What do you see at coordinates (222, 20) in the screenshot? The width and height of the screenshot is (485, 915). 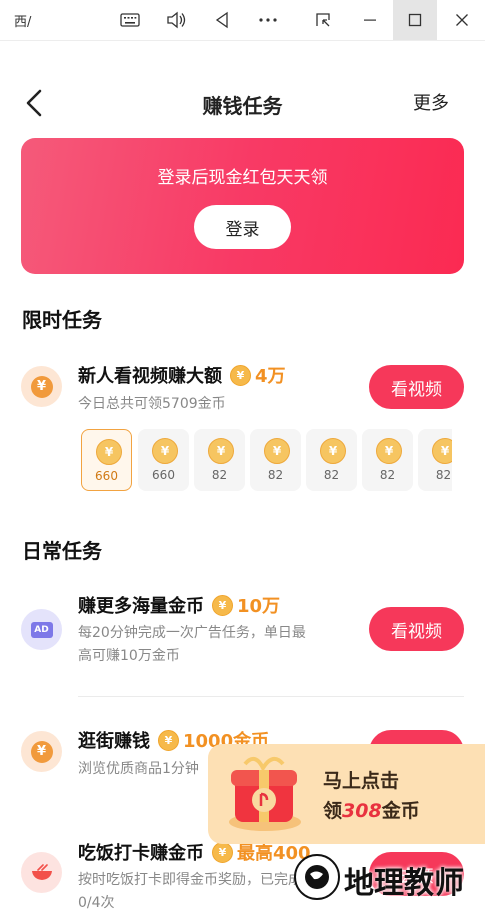 I see `back-triangle-icon` at bounding box center [222, 20].